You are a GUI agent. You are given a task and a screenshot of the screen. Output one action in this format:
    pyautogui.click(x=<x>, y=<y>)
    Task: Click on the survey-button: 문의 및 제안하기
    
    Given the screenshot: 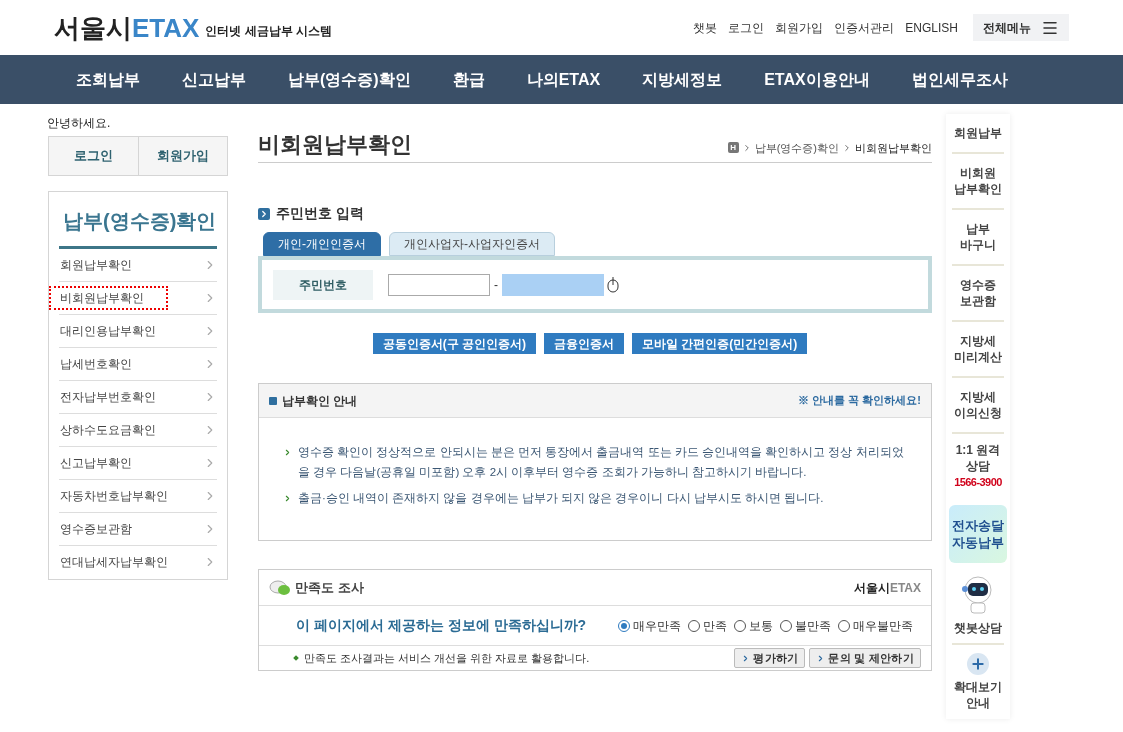 What is the action you would take?
    pyautogui.click(x=865, y=658)
    